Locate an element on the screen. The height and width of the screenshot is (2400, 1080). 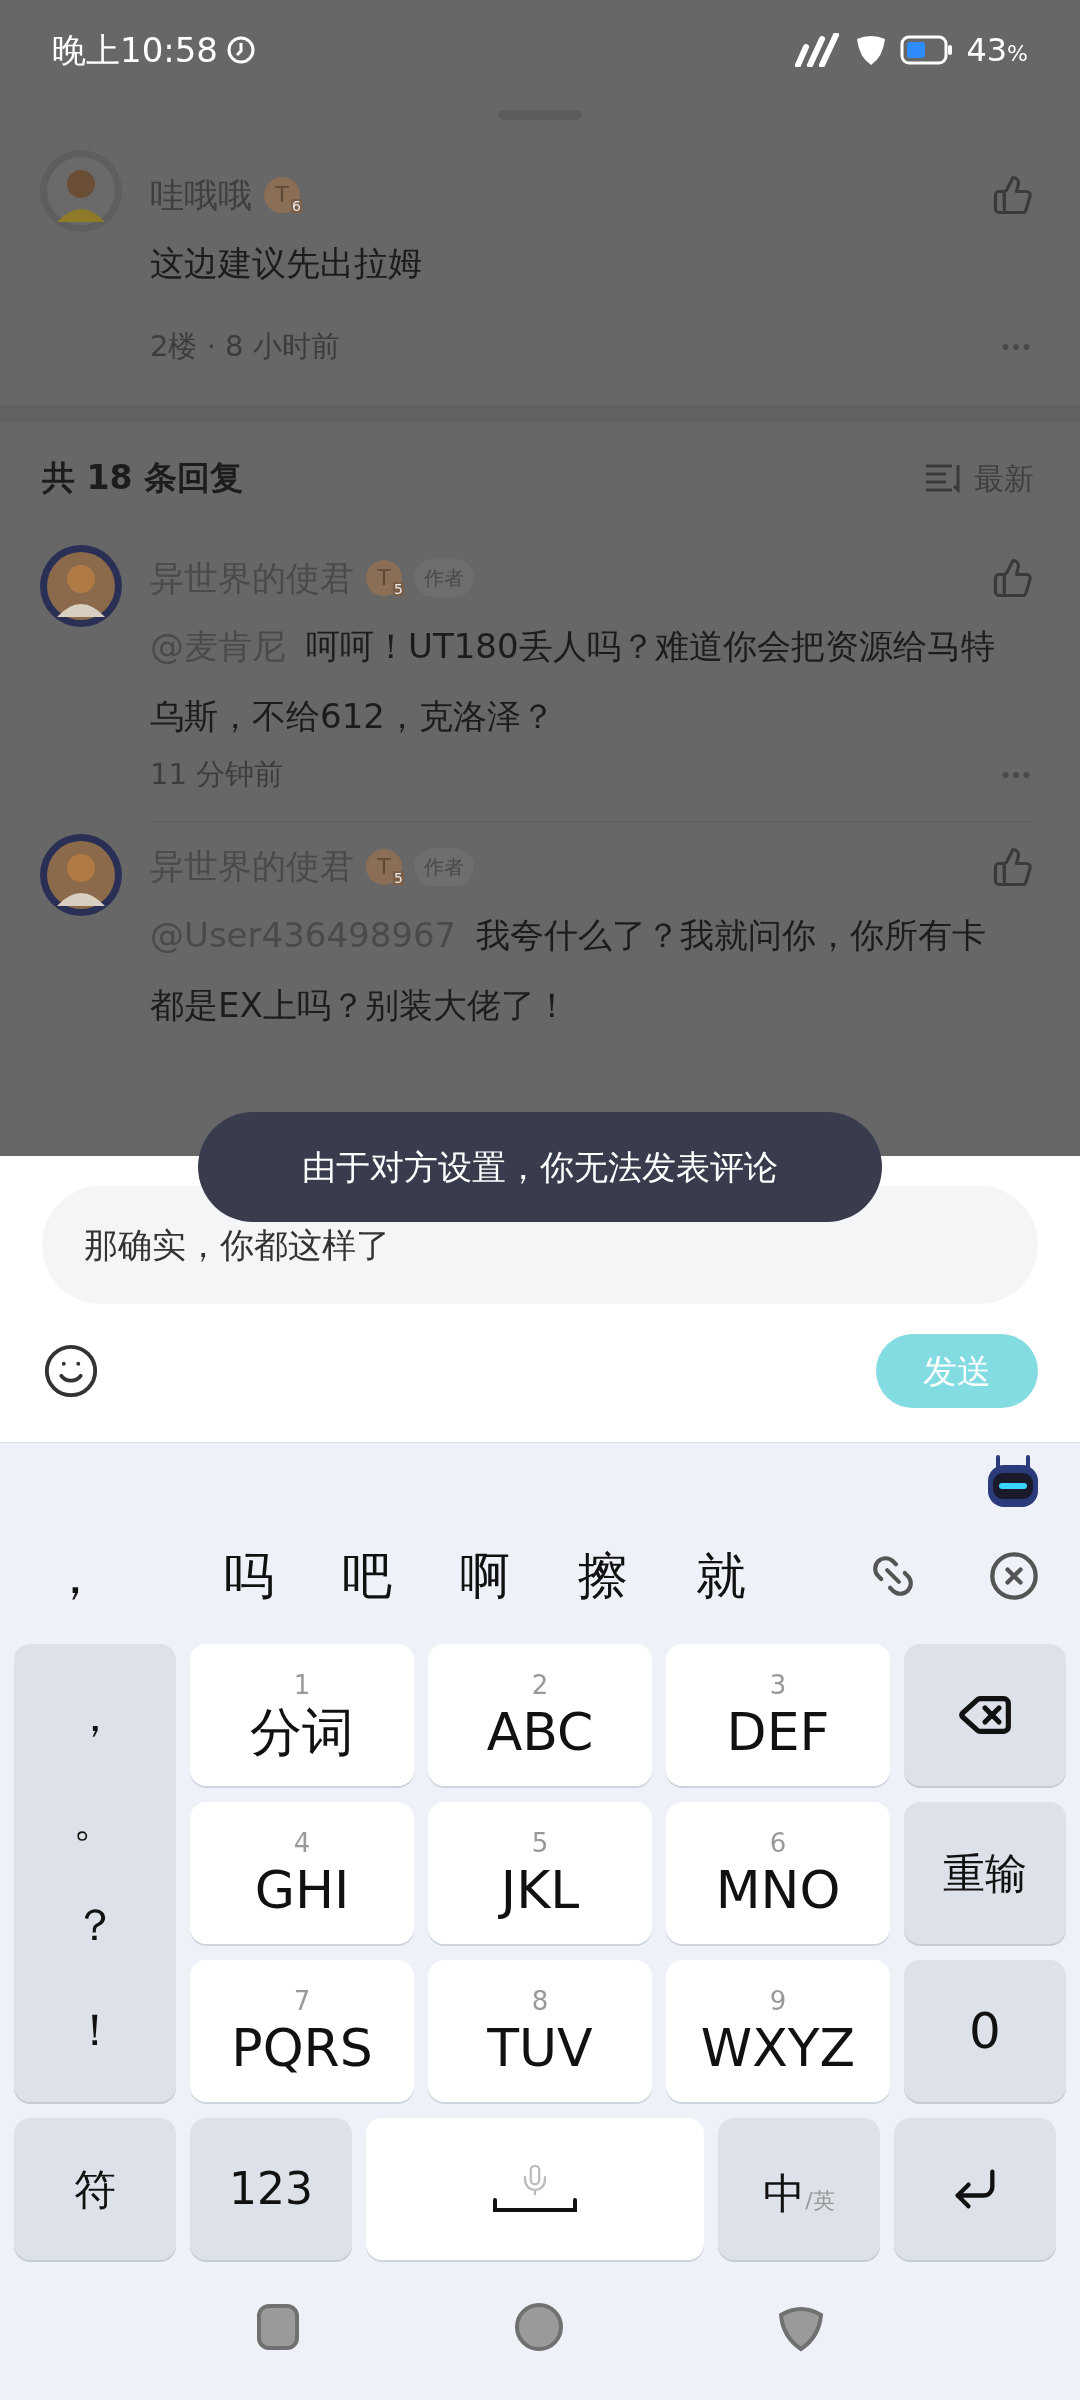
battery-unit: % is located at coordinates (1017, 54).